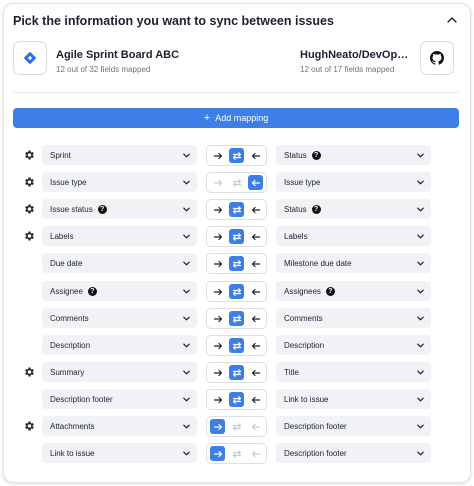 Image resolution: width=474 pixels, height=486 pixels. What do you see at coordinates (119, 236) in the screenshot?
I see `left-field-select: Labels` at bounding box center [119, 236].